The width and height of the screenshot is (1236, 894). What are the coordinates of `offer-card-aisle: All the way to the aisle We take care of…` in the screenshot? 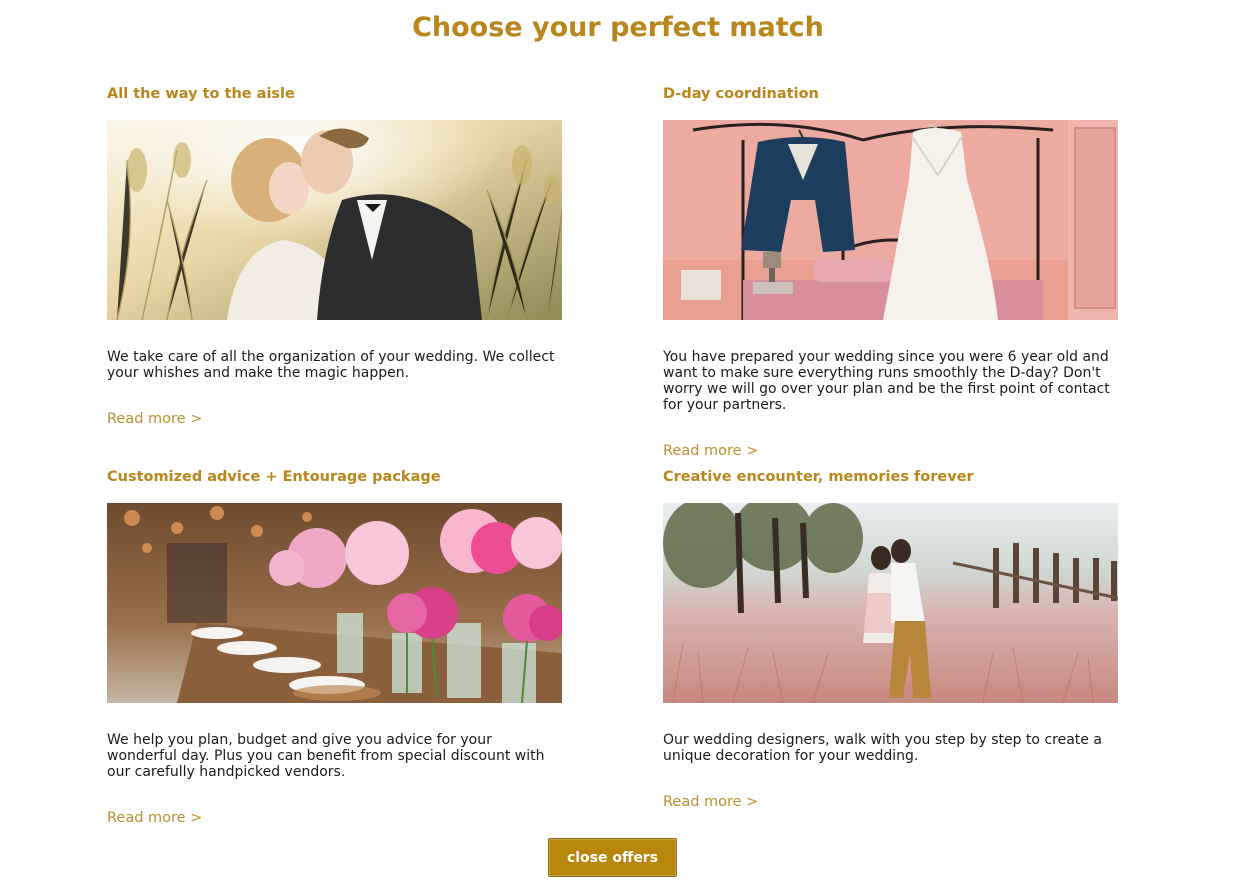 It's located at (334, 254).